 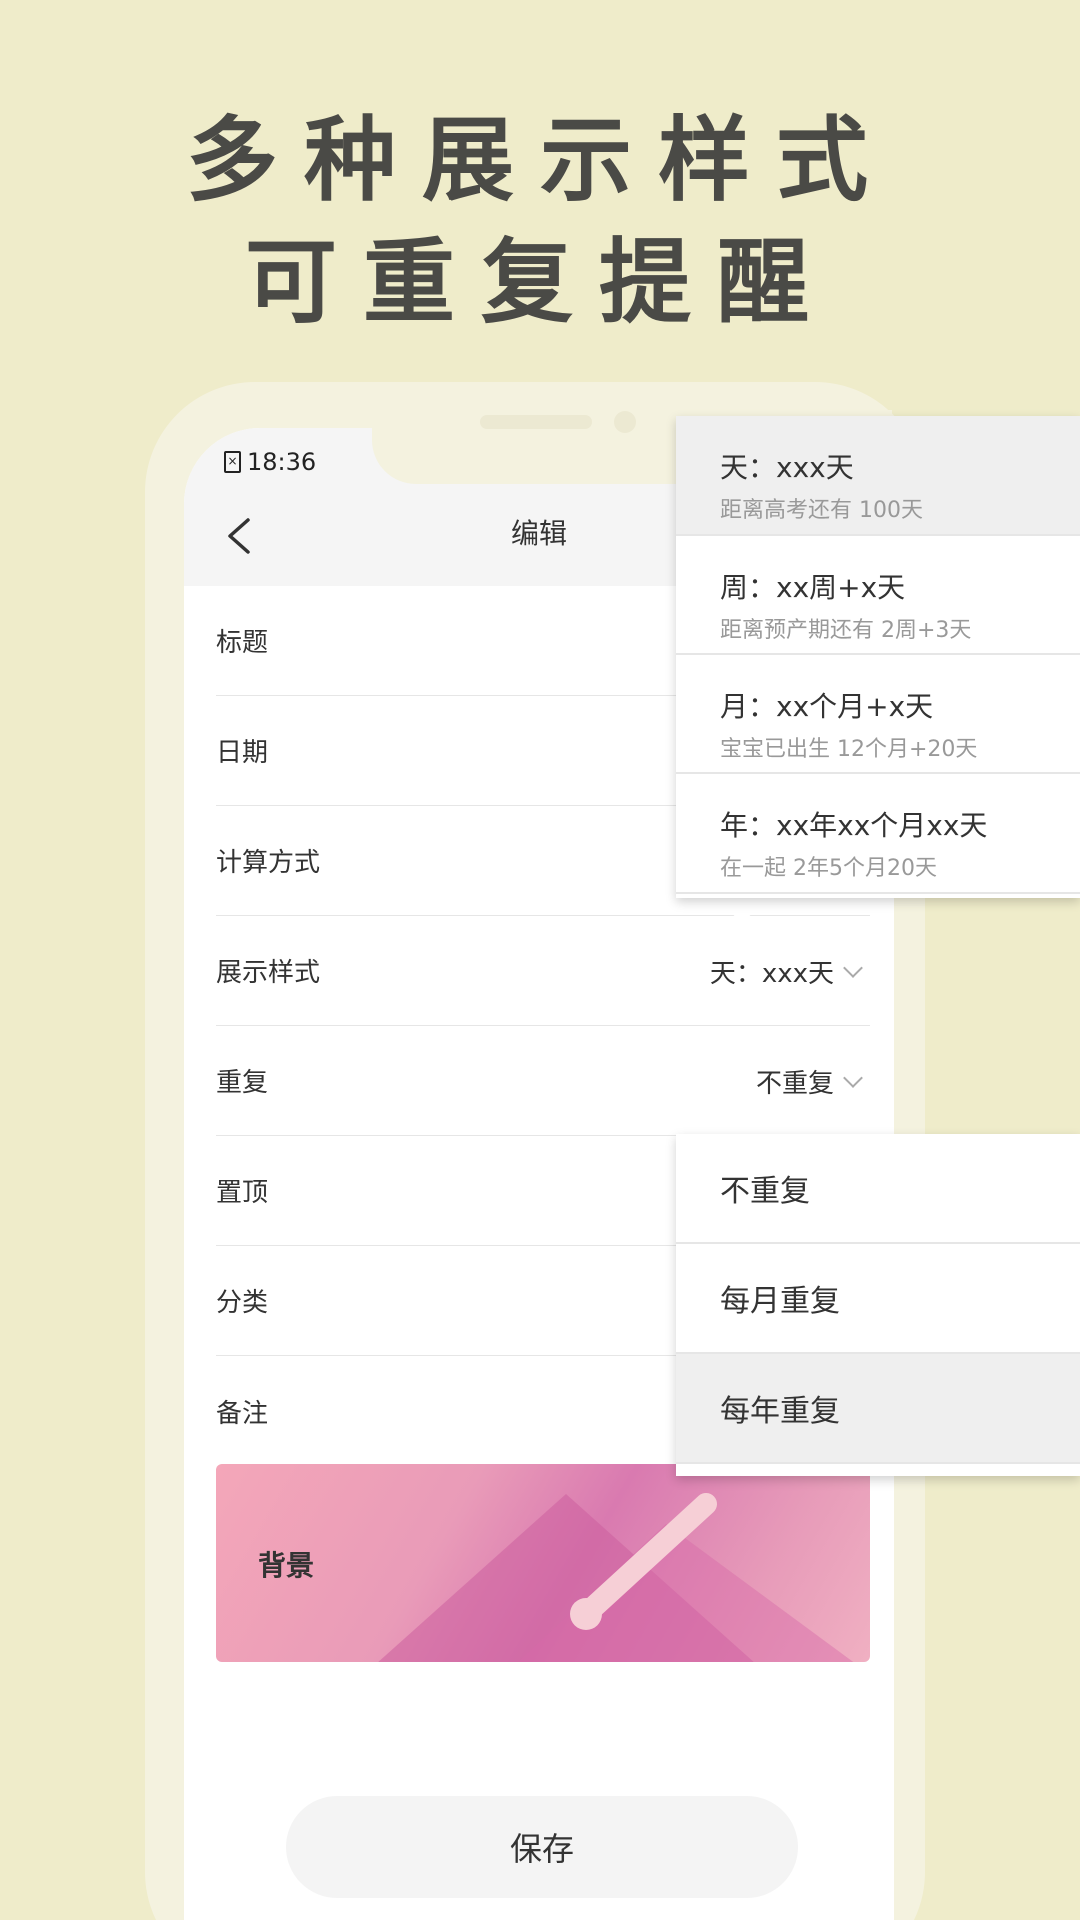 I want to click on repeat-row: 重复 不重复, so click(x=543, y=1081).